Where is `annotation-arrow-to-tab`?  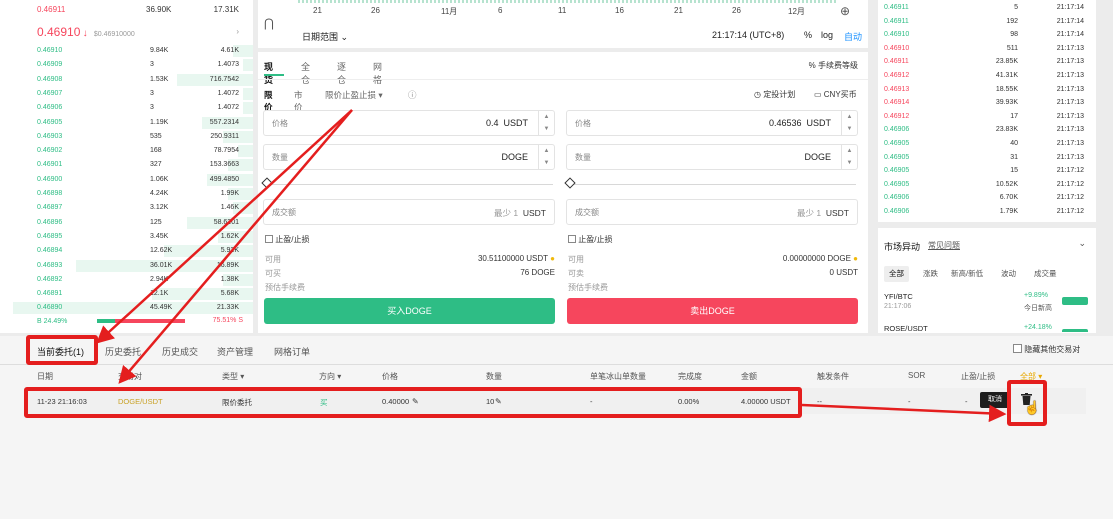
annotation-arrow-to-tab is located at coordinates (224, 226).